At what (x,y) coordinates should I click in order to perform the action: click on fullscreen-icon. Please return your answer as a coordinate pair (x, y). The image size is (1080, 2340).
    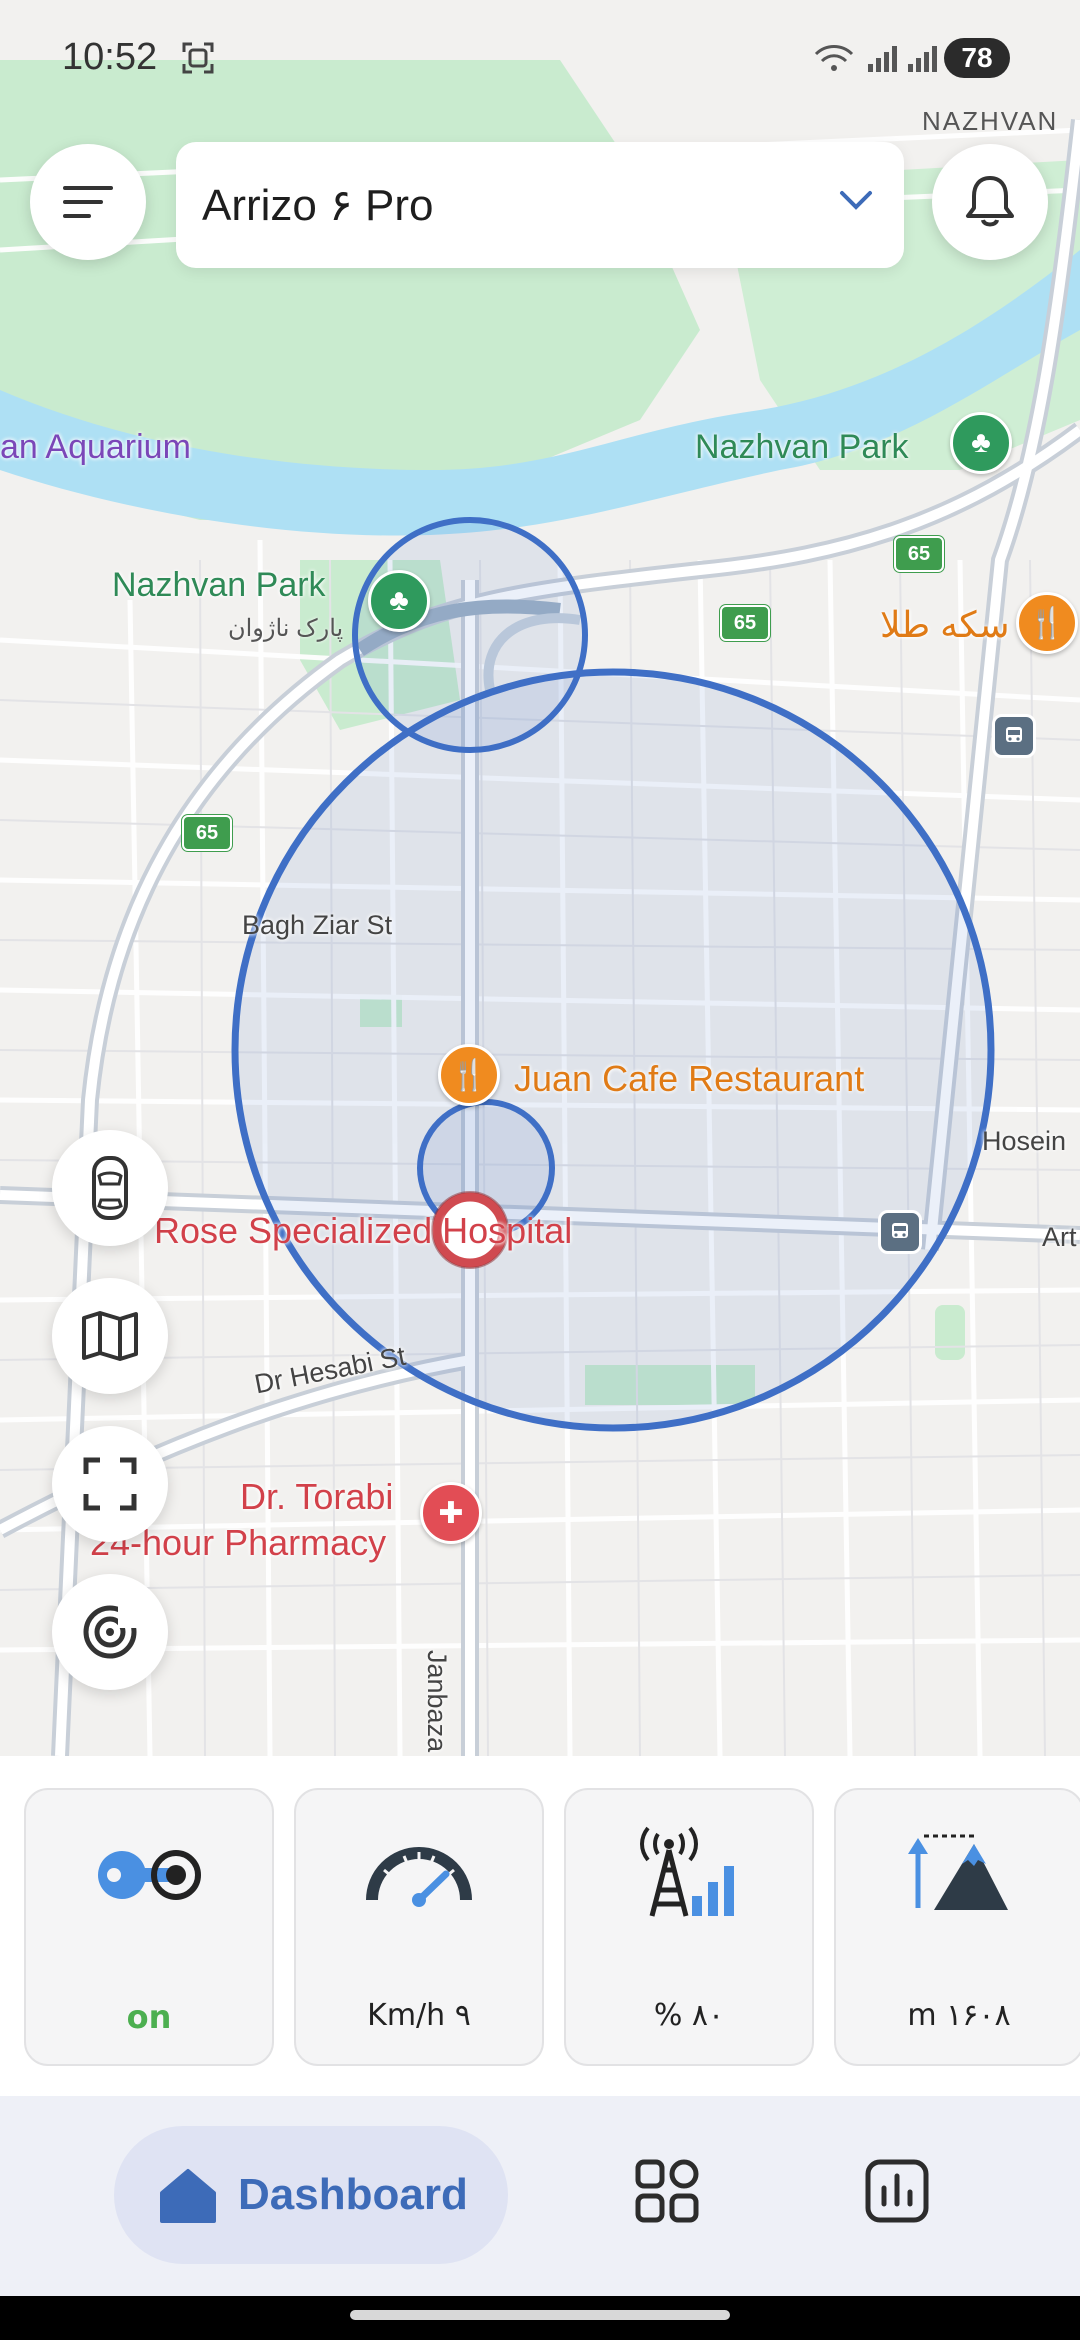
    Looking at the image, I should click on (110, 1484).